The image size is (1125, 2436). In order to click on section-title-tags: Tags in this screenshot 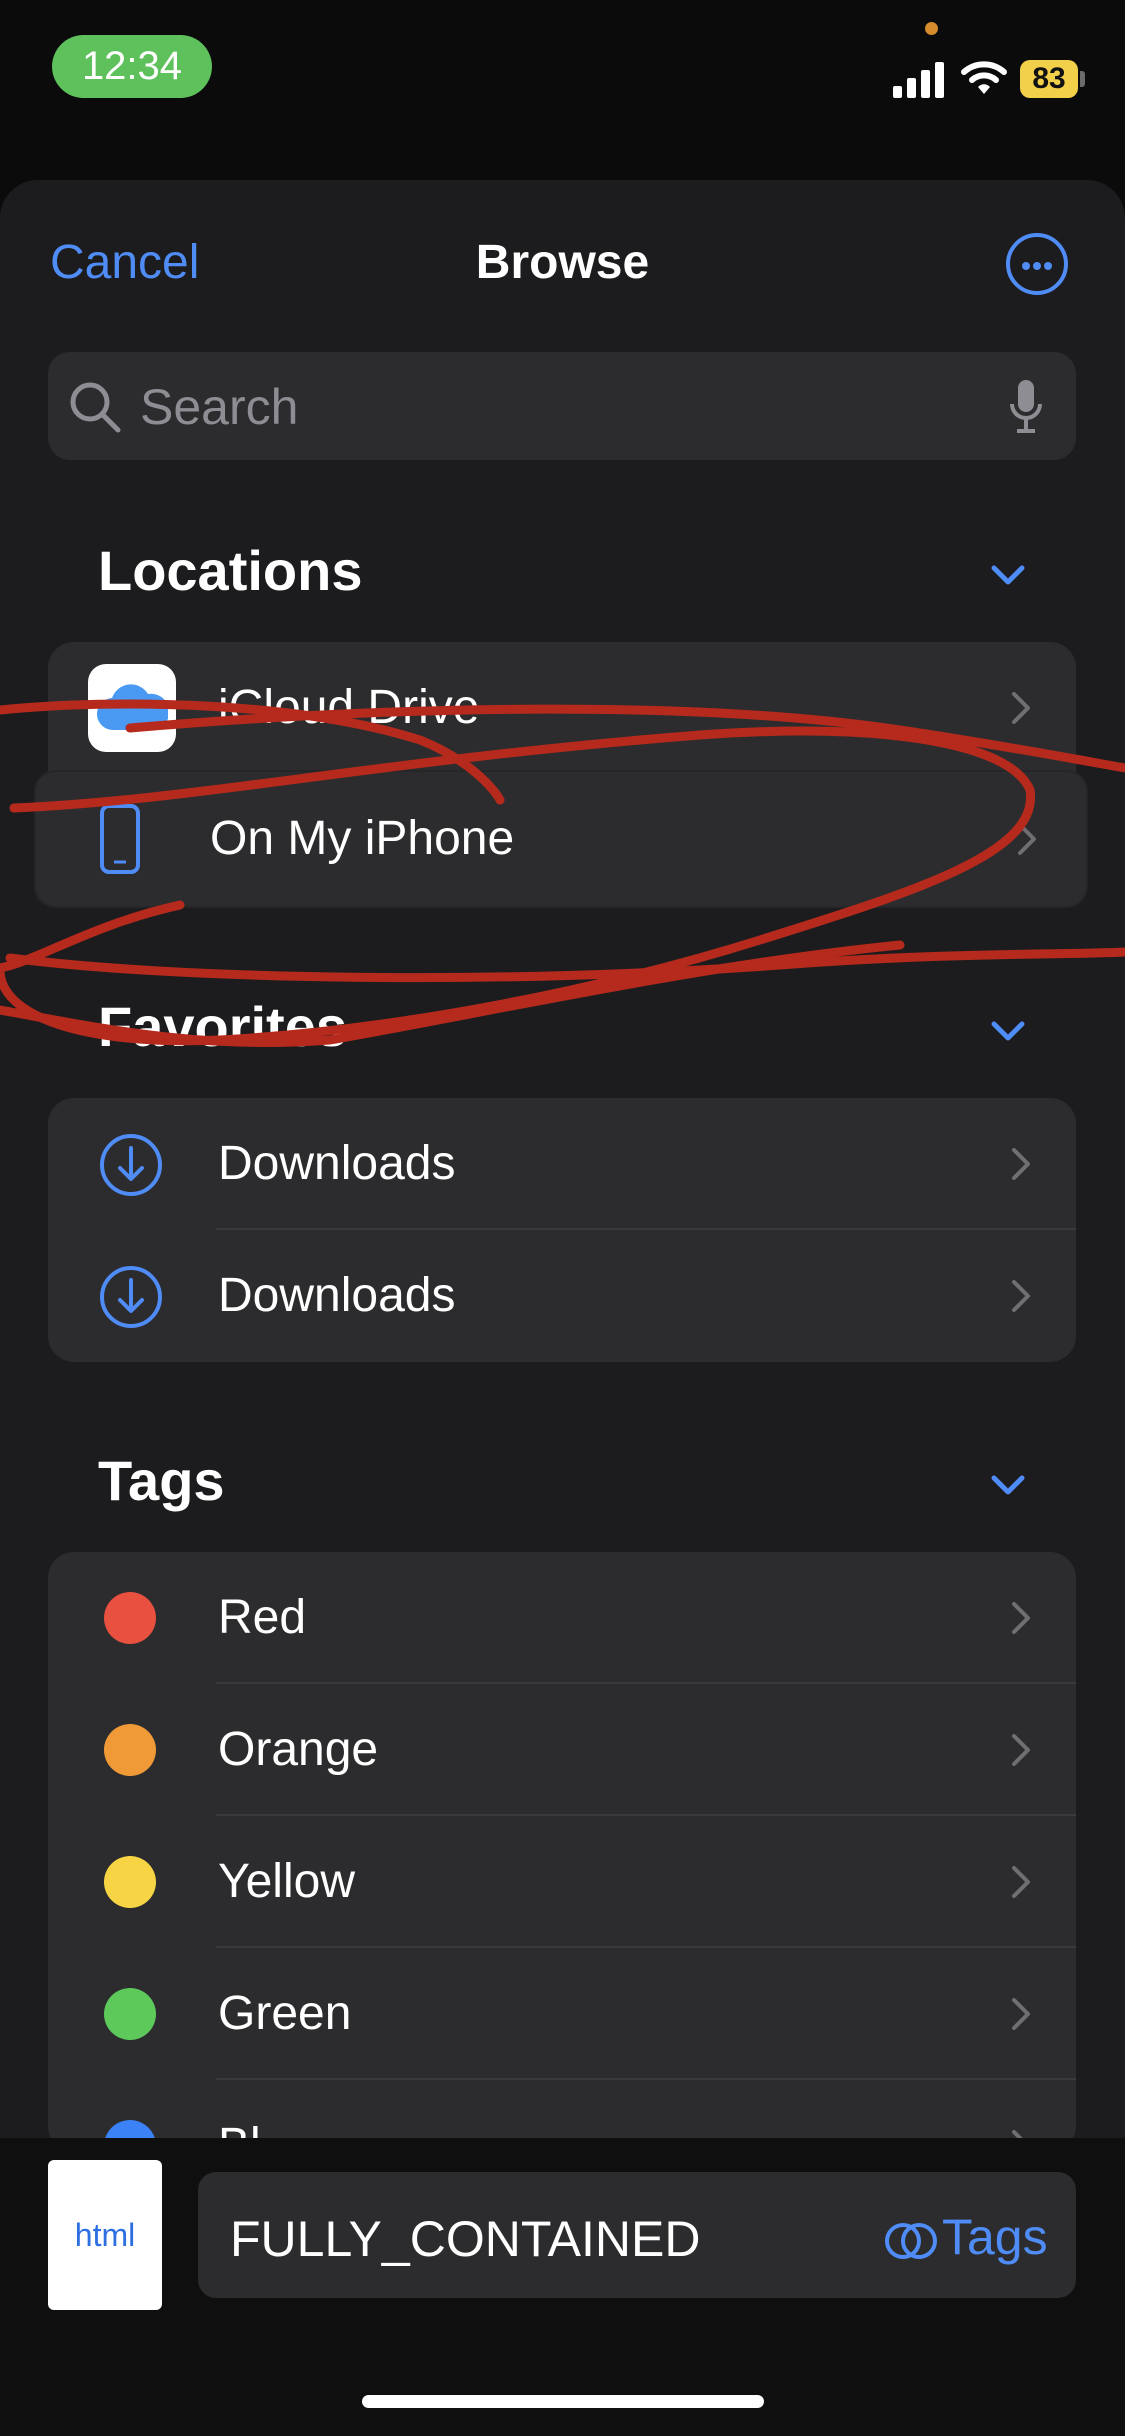, I will do `click(161, 1480)`.